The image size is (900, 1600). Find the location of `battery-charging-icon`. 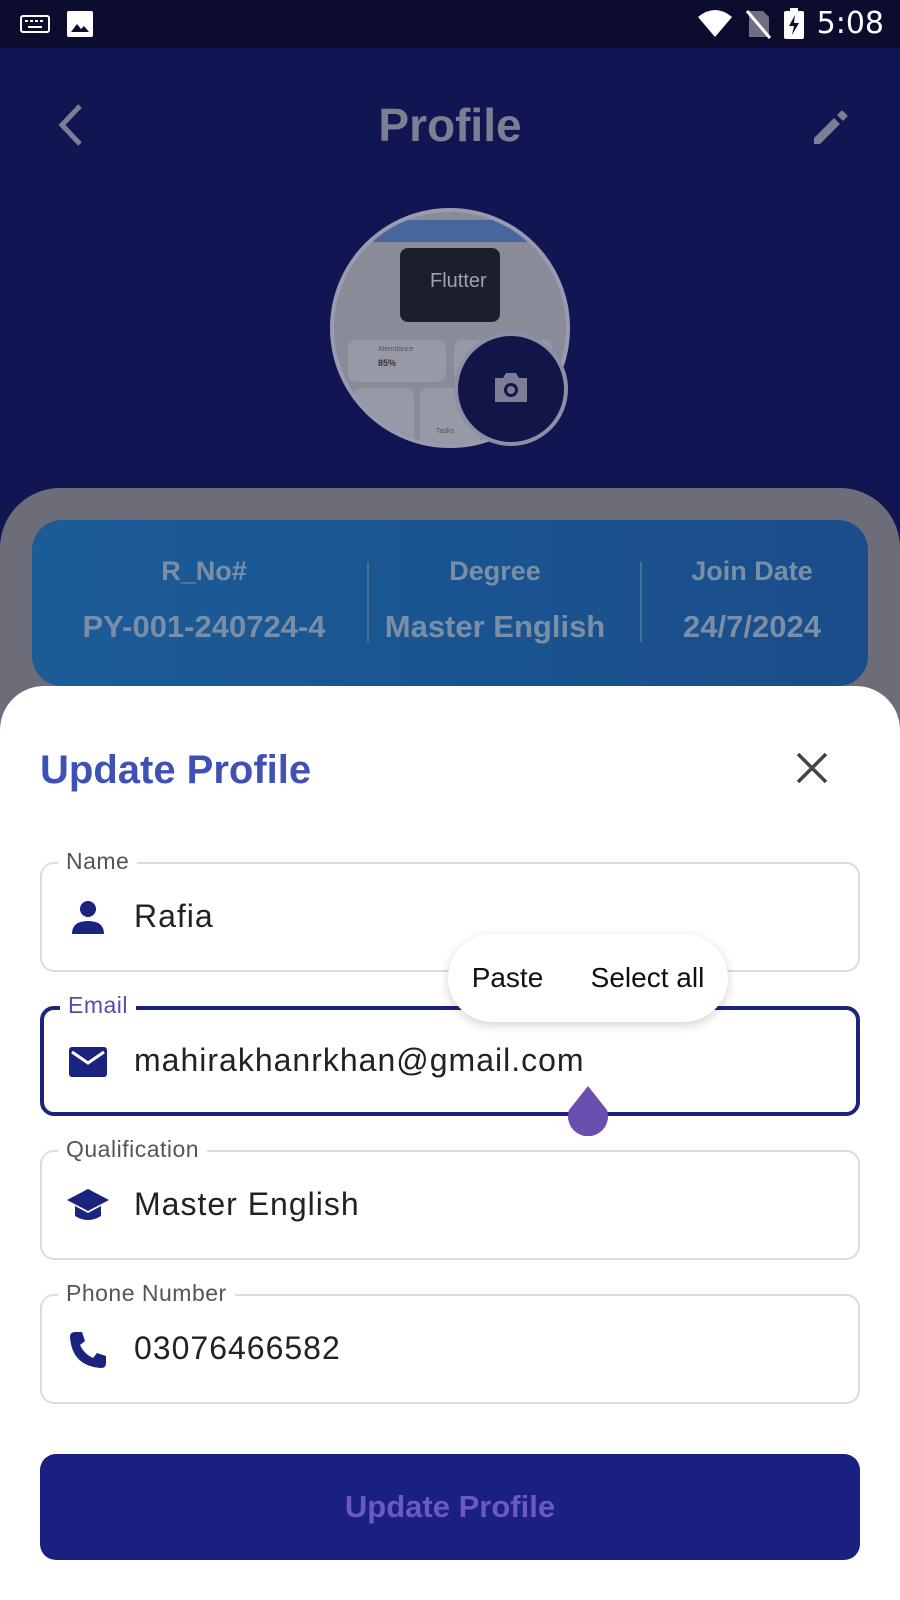

battery-charging-icon is located at coordinates (793, 23).